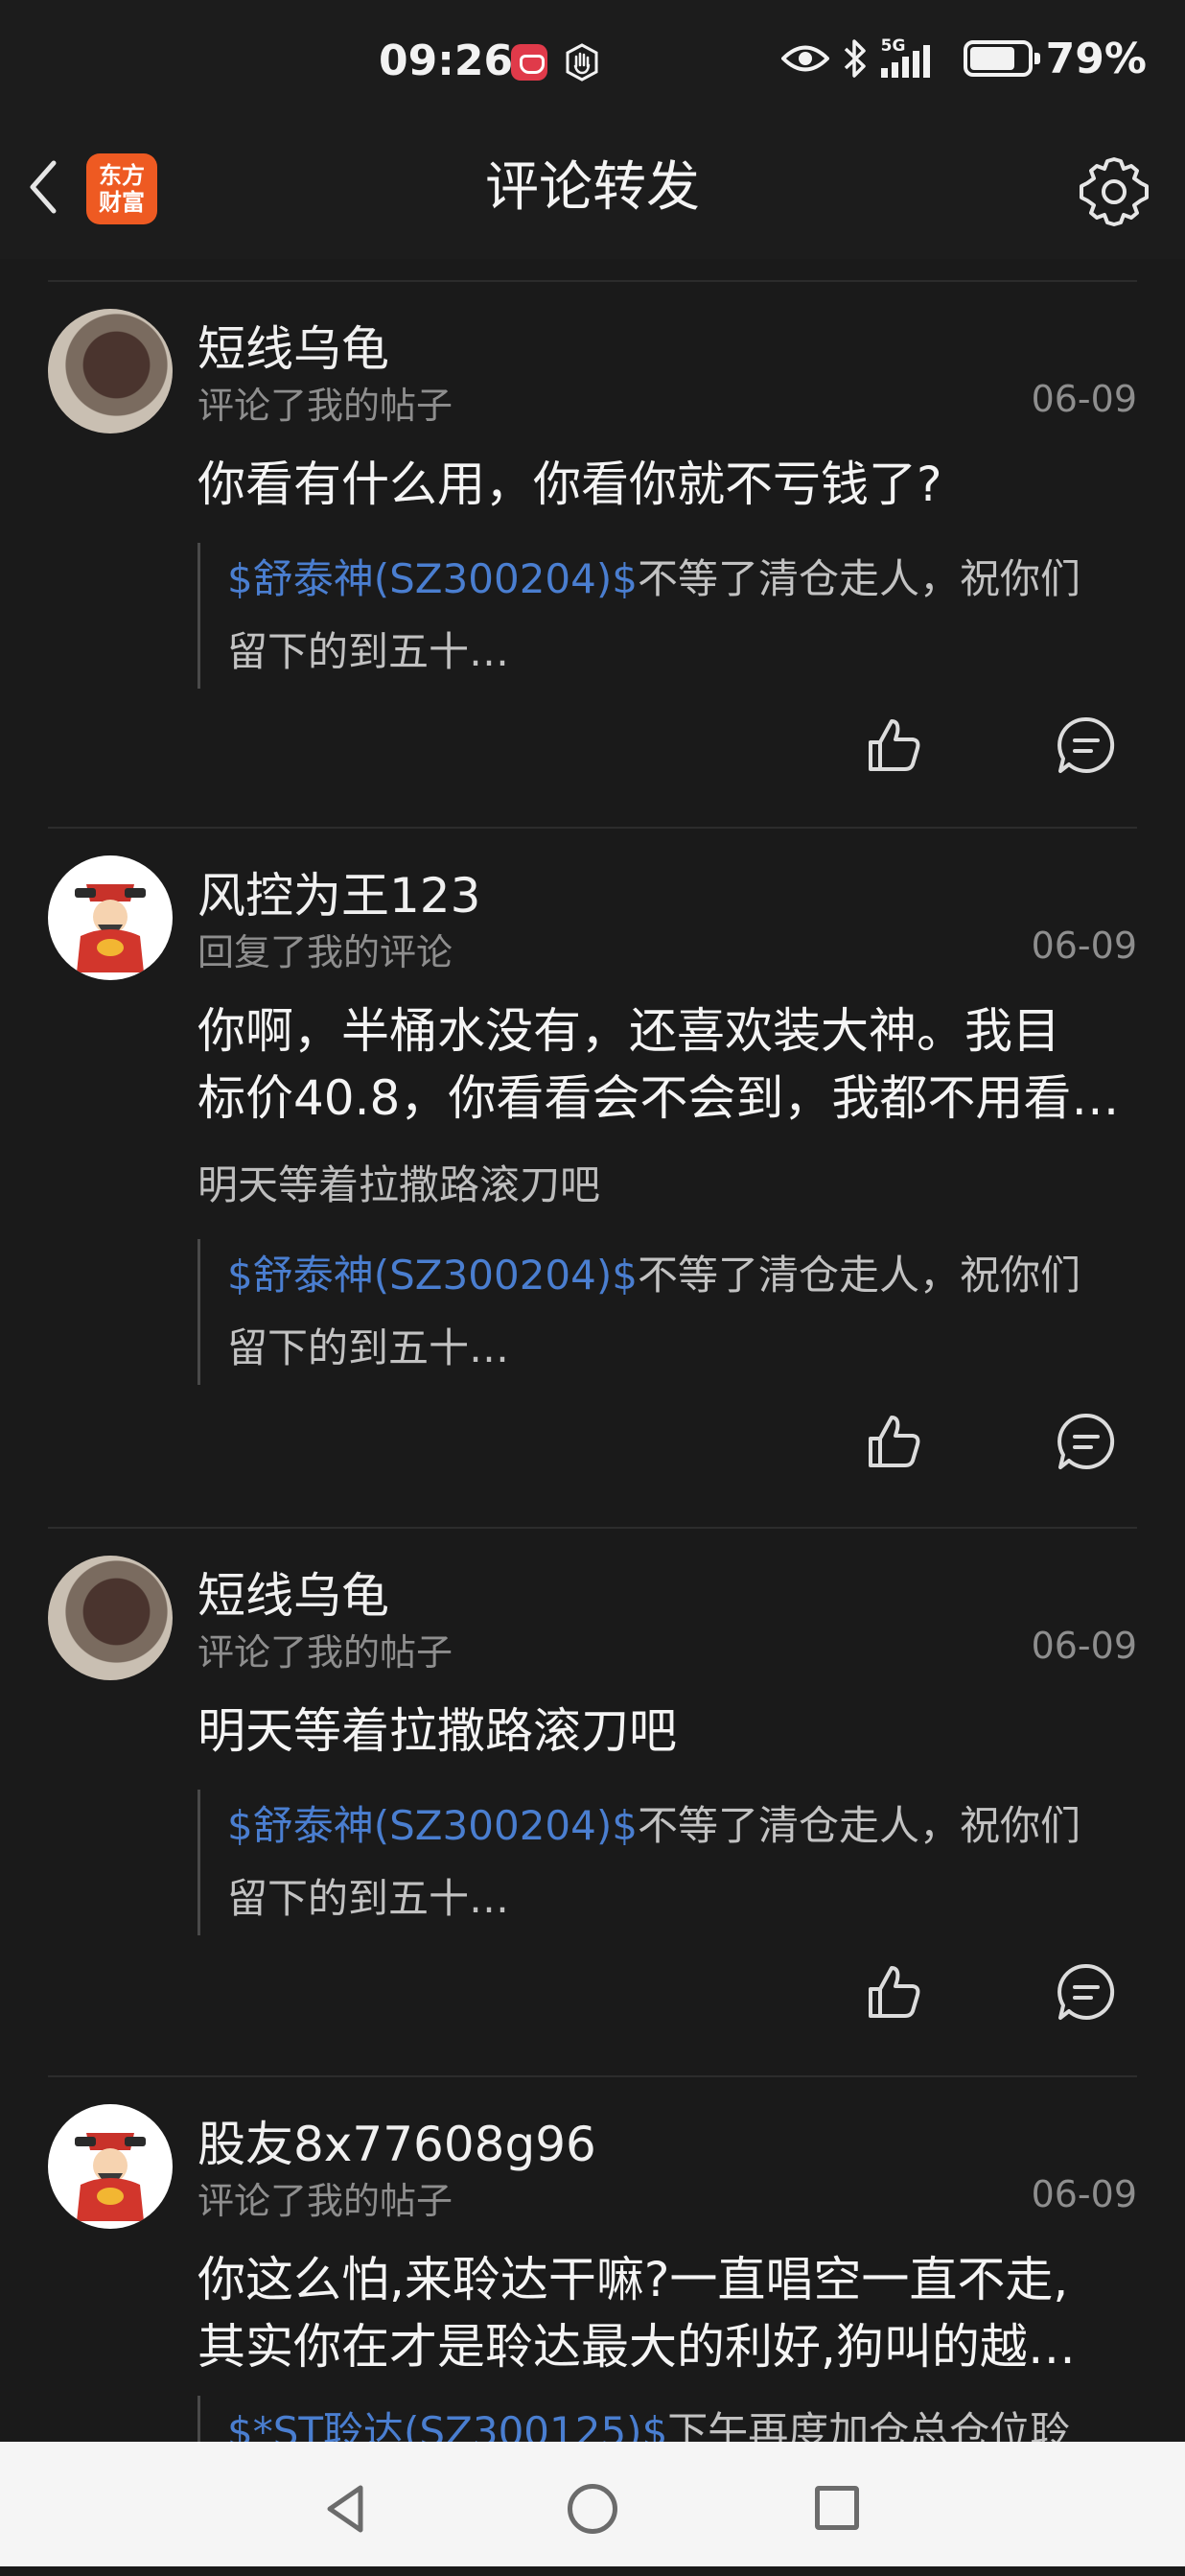  I want to click on signal-icon: 5G, so click(915, 58).